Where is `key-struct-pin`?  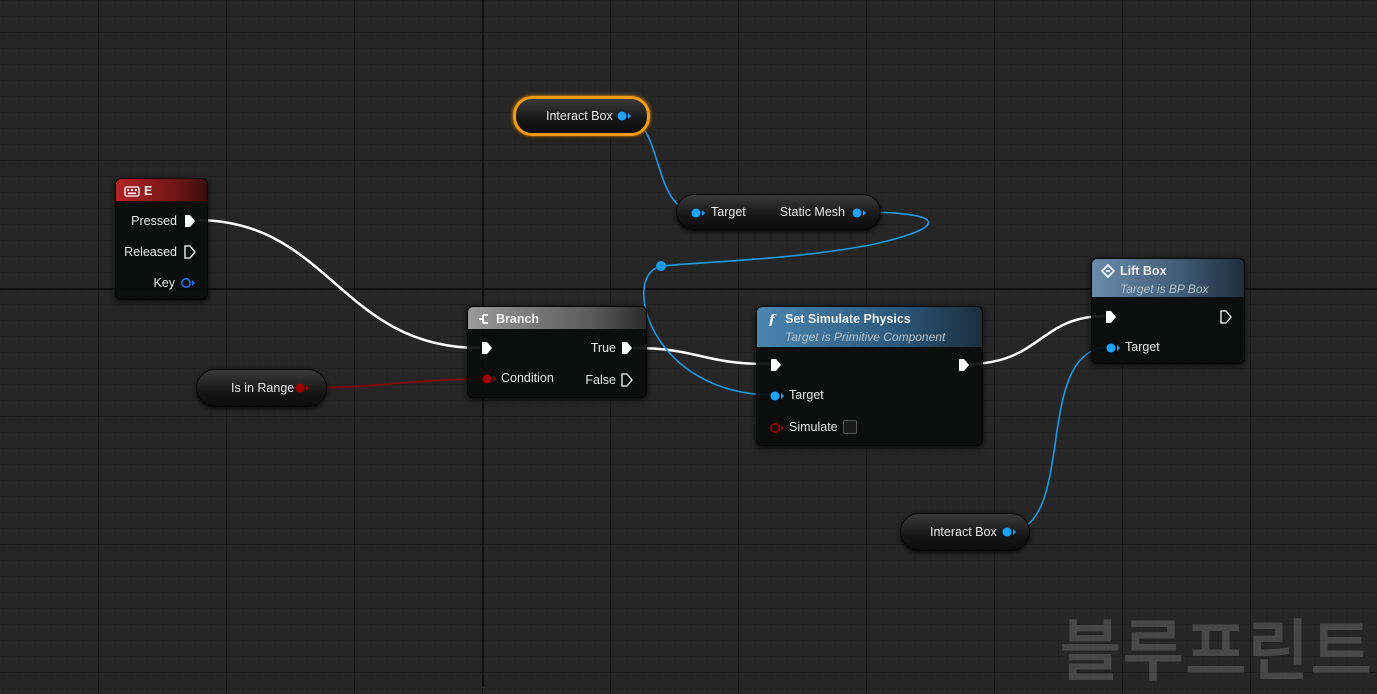
key-struct-pin is located at coordinates (188, 283).